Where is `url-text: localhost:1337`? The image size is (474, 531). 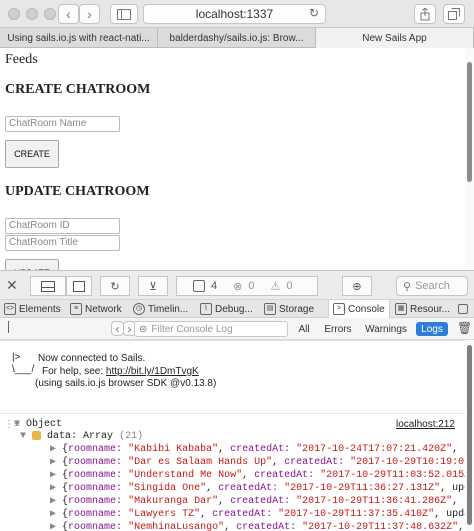
url-text: localhost:1337 is located at coordinates (234, 14).